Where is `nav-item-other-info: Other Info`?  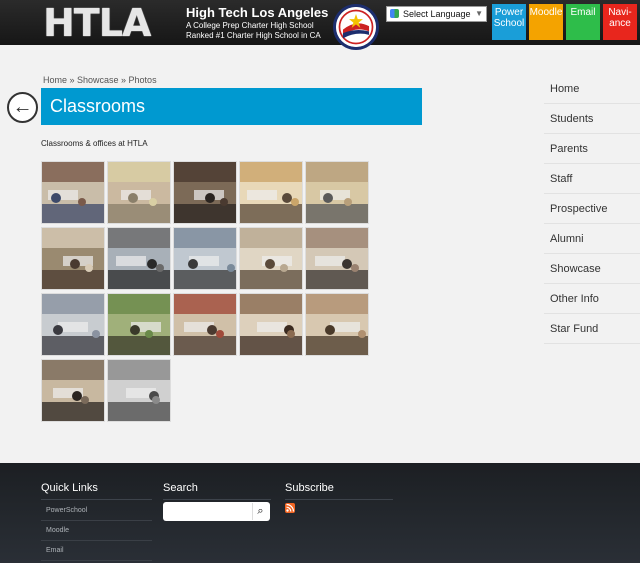
nav-item-other-info: Other Info is located at coordinates (592, 299).